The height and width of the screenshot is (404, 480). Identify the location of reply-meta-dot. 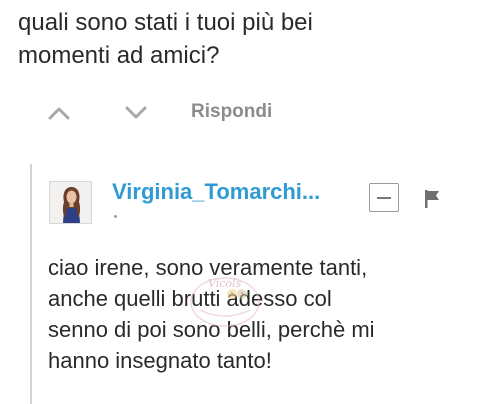
(115, 216).